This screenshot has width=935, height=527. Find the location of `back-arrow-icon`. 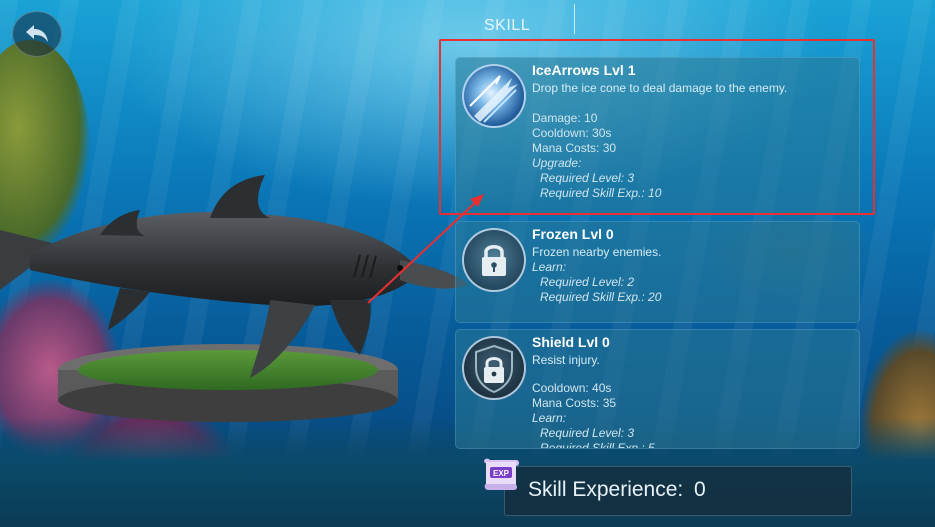

back-arrow-icon is located at coordinates (37, 33).